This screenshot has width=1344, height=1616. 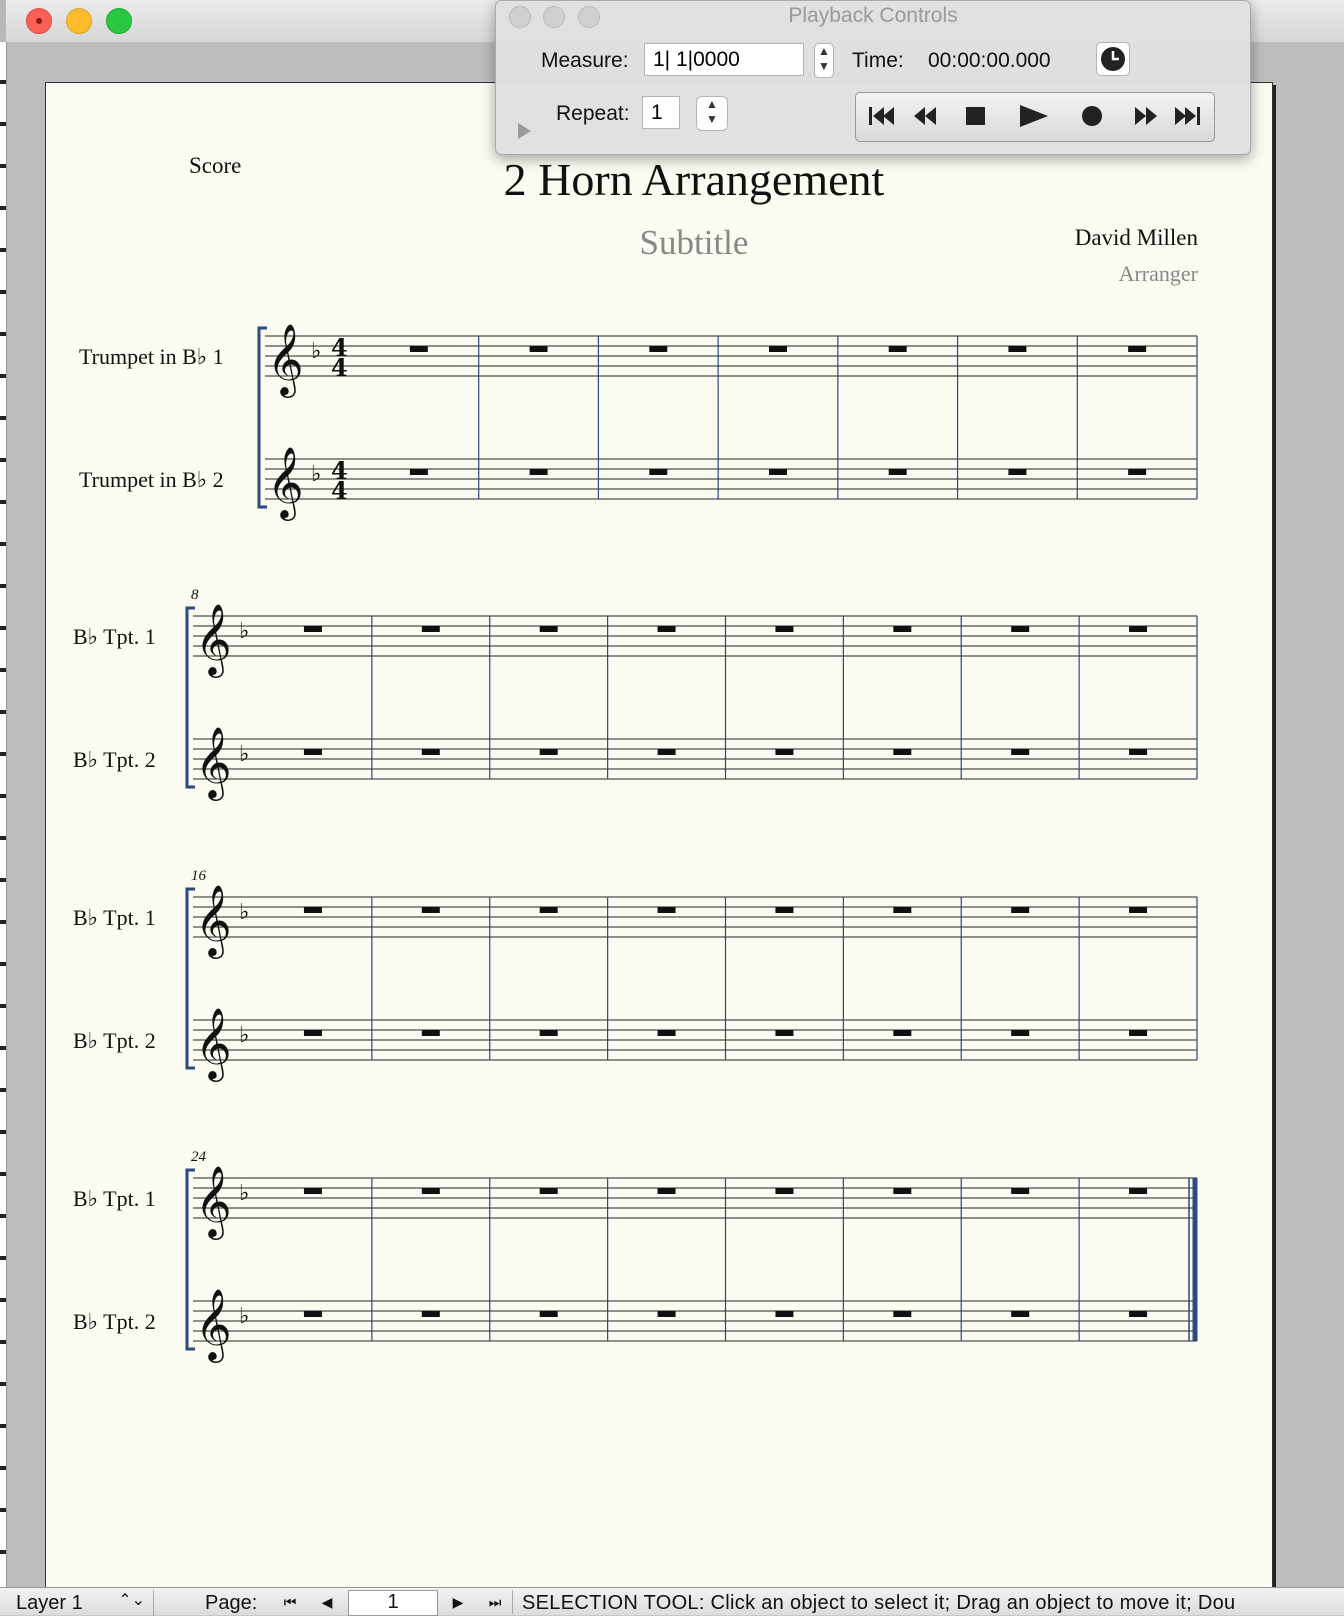 What do you see at coordinates (976, 116) in the screenshot?
I see `stop-icon` at bounding box center [976, 116].